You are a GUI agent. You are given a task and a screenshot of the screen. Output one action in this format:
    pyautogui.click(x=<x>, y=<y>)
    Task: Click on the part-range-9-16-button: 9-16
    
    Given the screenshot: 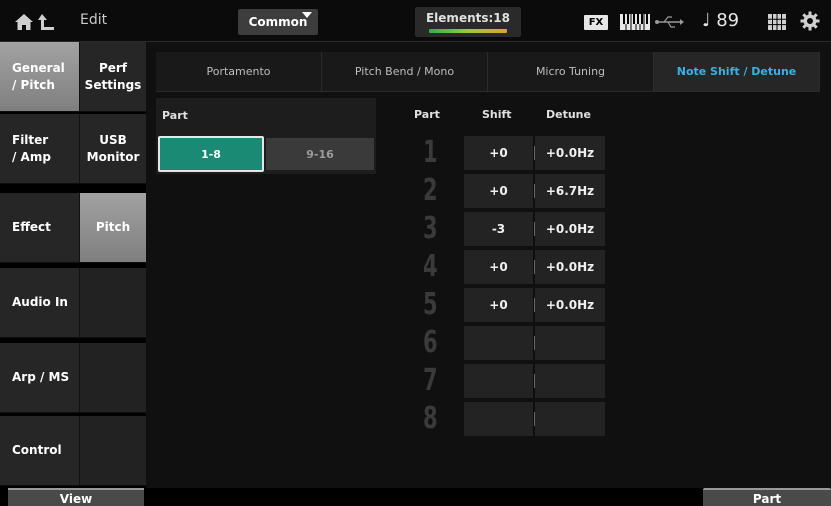 What is the action you would take?
    pyautogui.click(x=320, y=154)
    